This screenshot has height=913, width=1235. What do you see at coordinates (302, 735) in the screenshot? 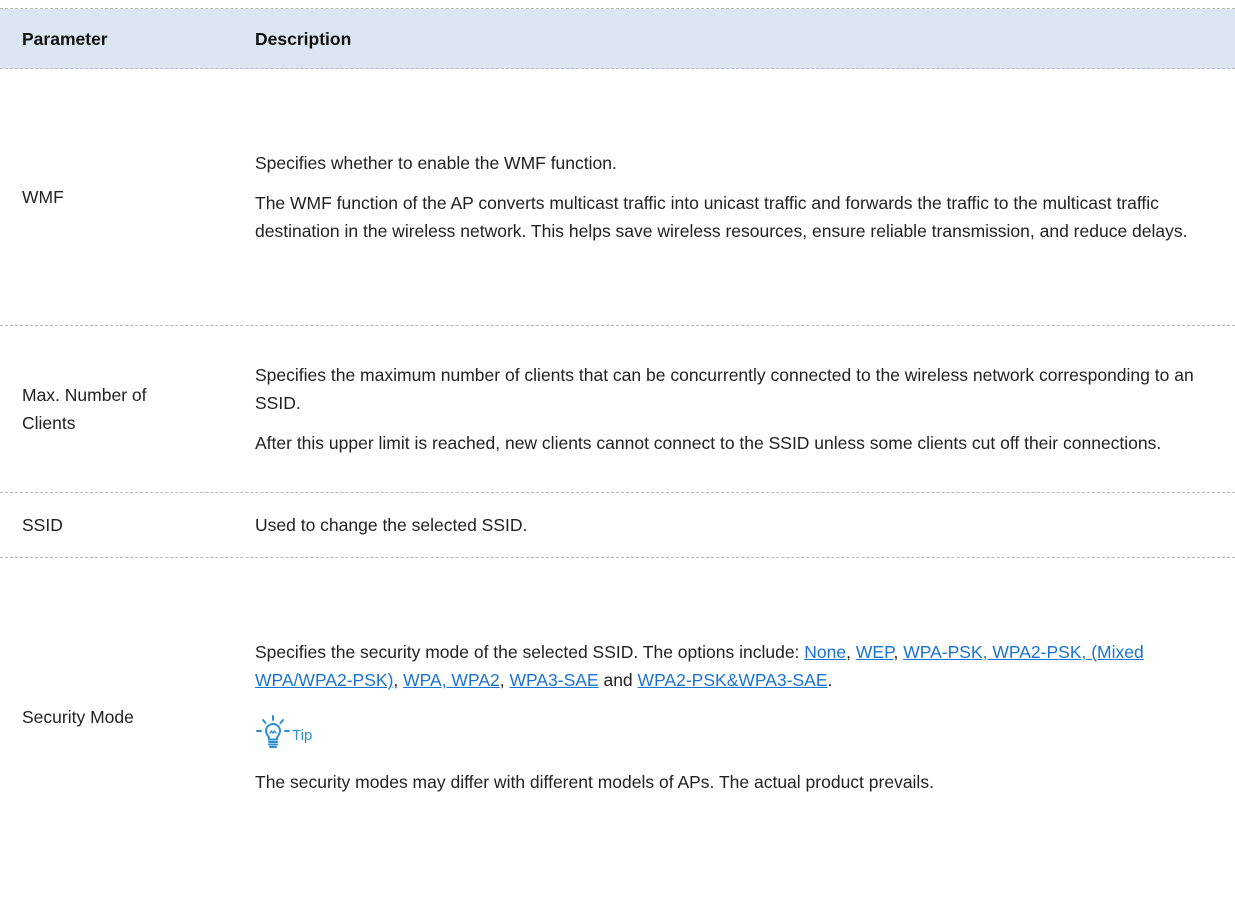
I see `tip-label: Tip` at bounding box center [302, 735].